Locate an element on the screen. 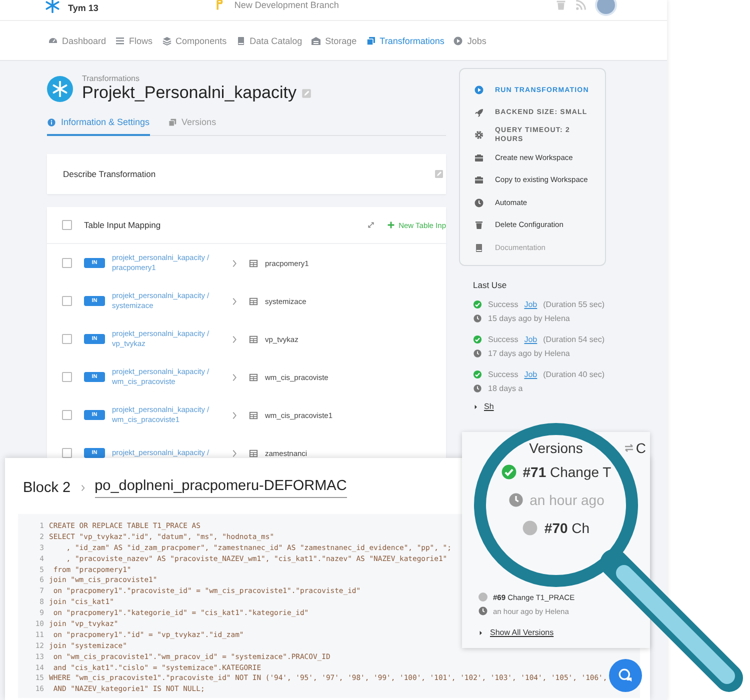  nav-item: Components is located at coordinates (194, 41).